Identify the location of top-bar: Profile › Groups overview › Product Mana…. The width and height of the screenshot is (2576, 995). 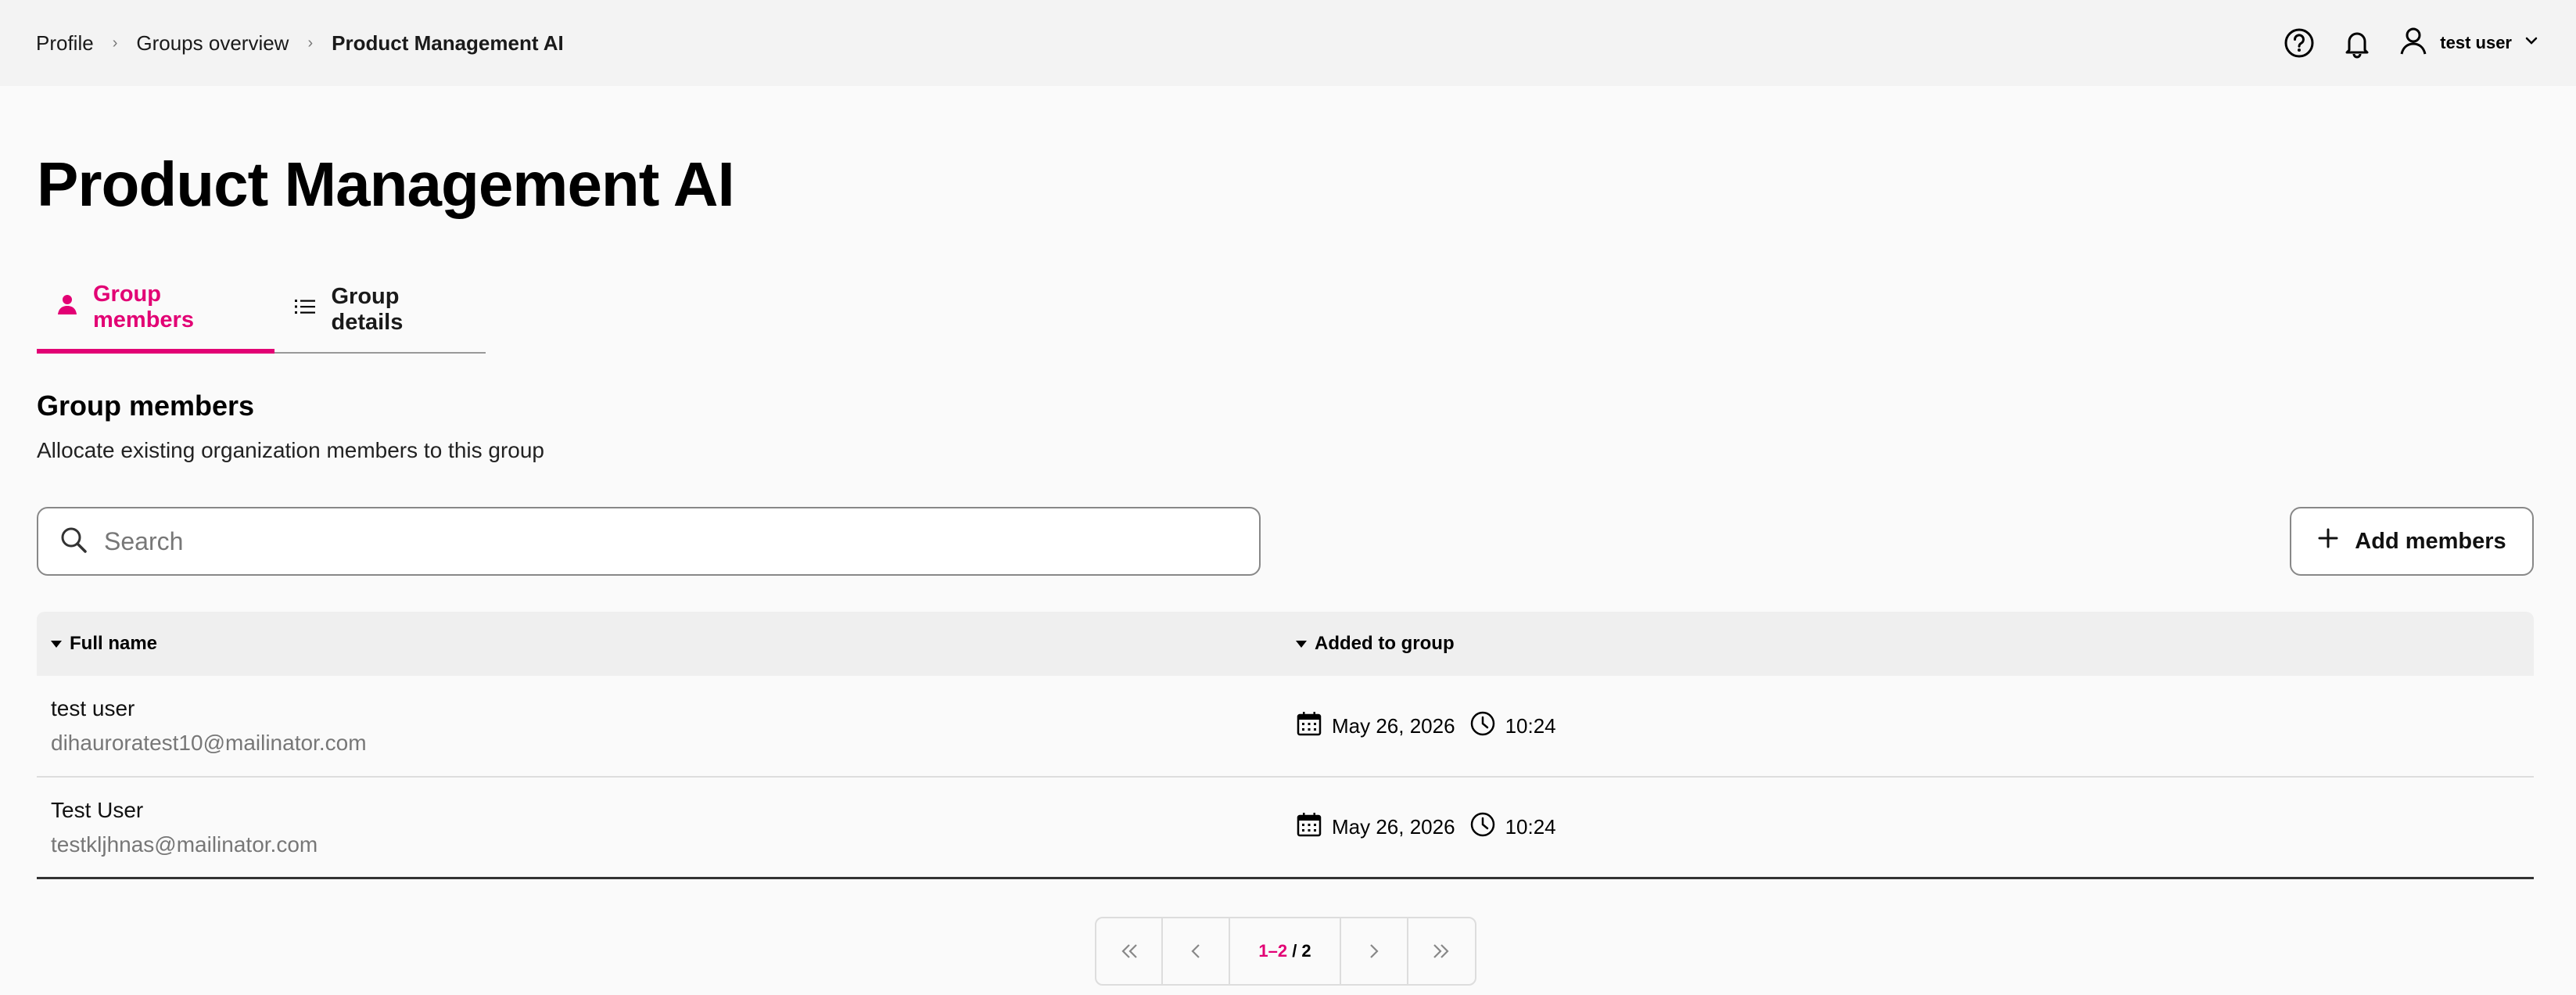
(1288, 43).